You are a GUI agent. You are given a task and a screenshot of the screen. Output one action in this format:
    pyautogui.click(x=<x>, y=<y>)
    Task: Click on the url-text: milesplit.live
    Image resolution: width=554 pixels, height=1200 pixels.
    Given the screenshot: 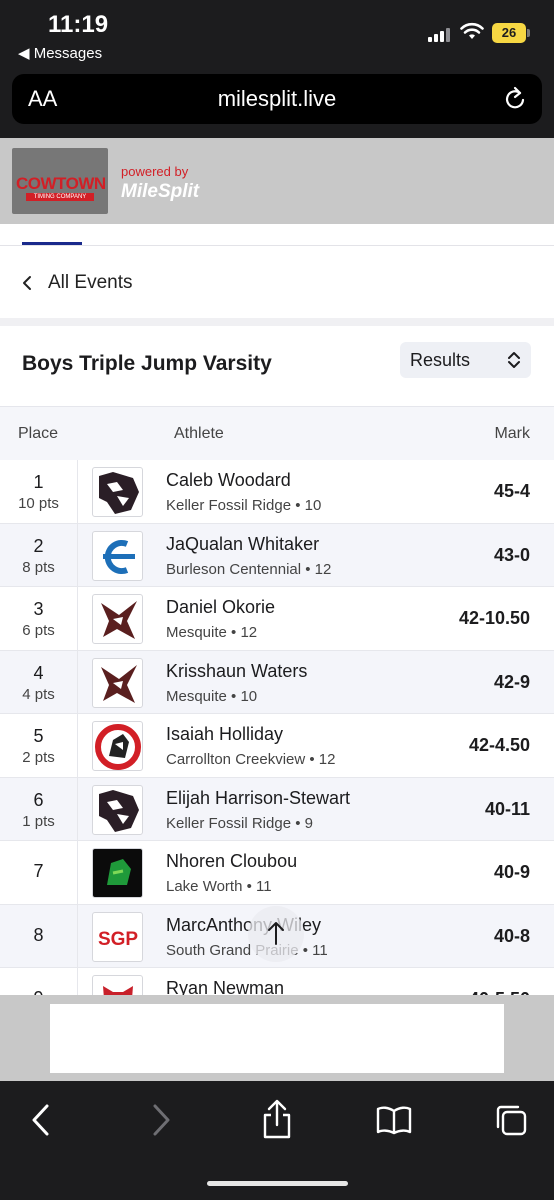 What is the action you would take?
    pyautogui.click(x=277, y=99)
    